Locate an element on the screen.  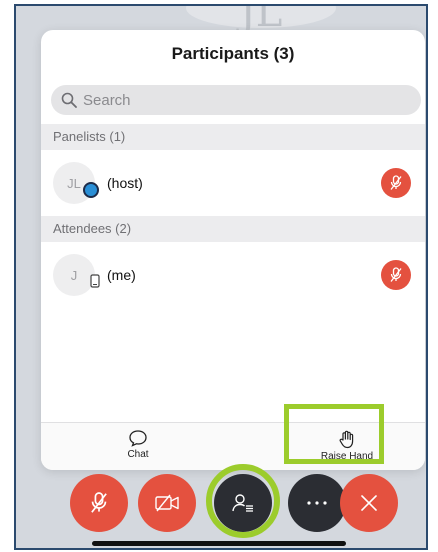
mute-audio-button is located at coordinates (99, 503).